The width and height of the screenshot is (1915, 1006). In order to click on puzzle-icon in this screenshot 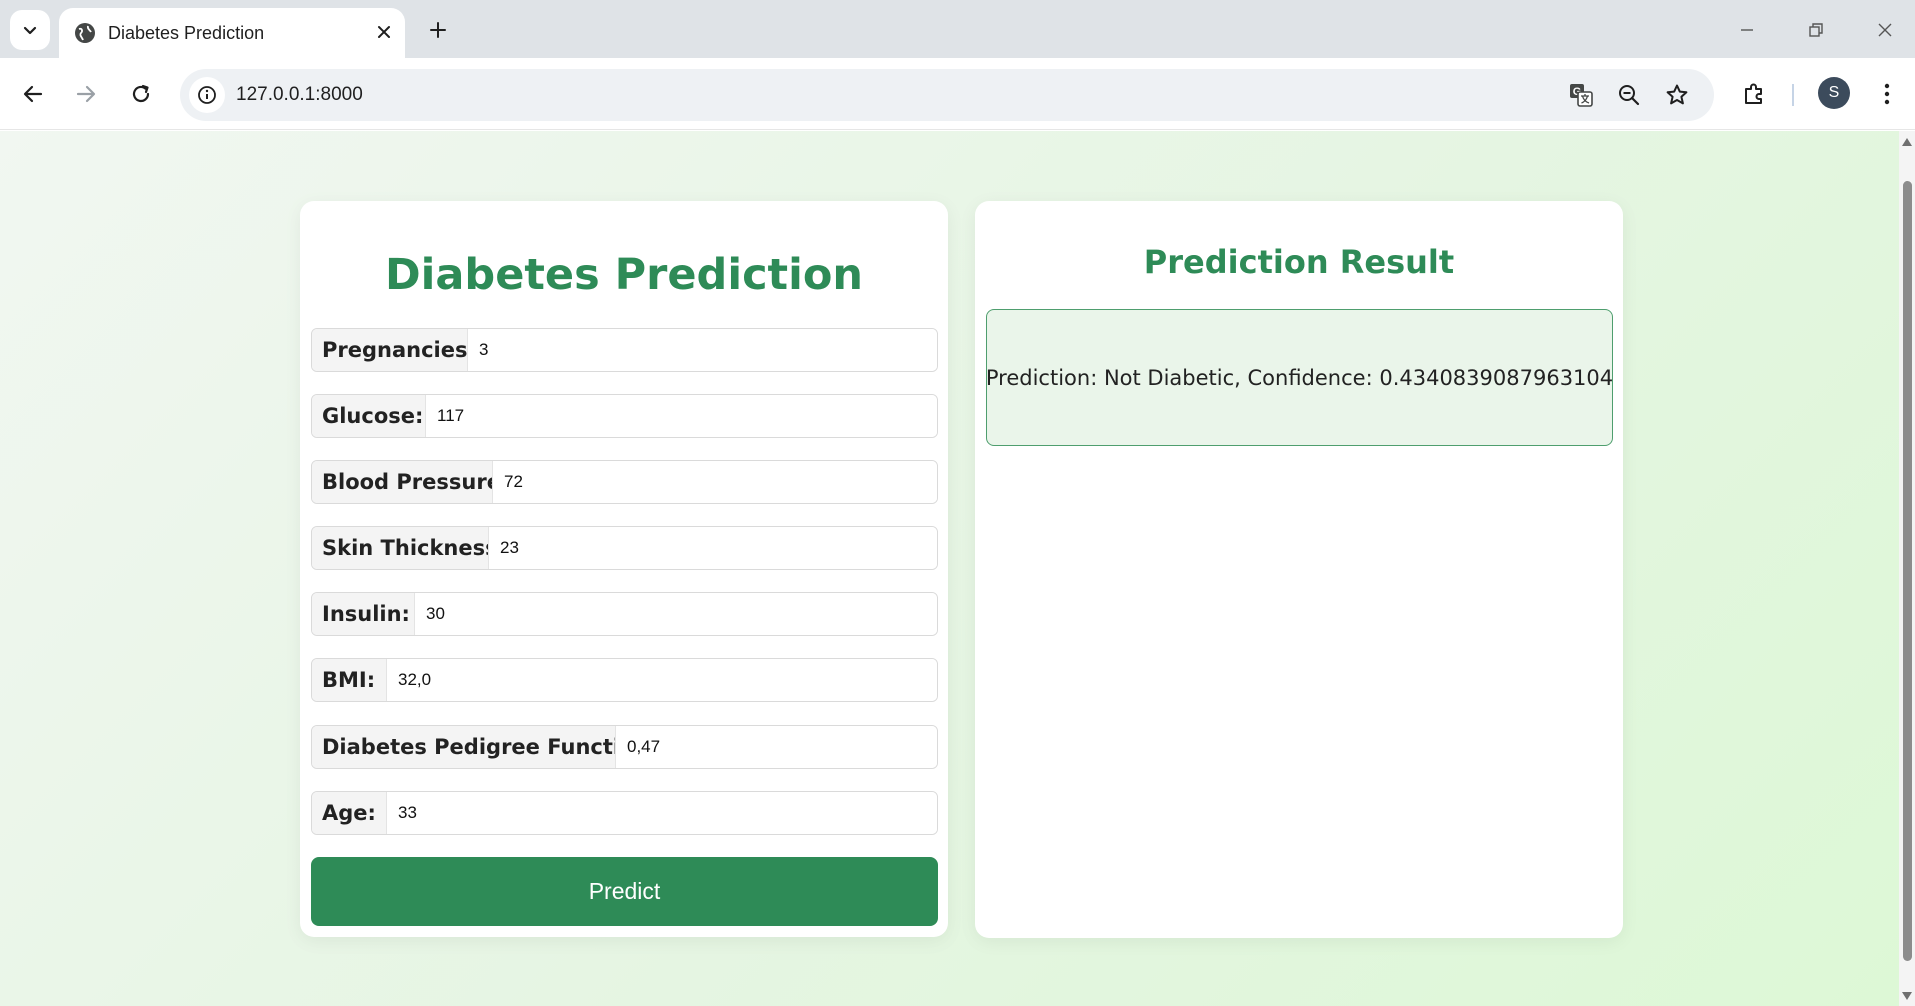, I will do `click(1753, 93)`.